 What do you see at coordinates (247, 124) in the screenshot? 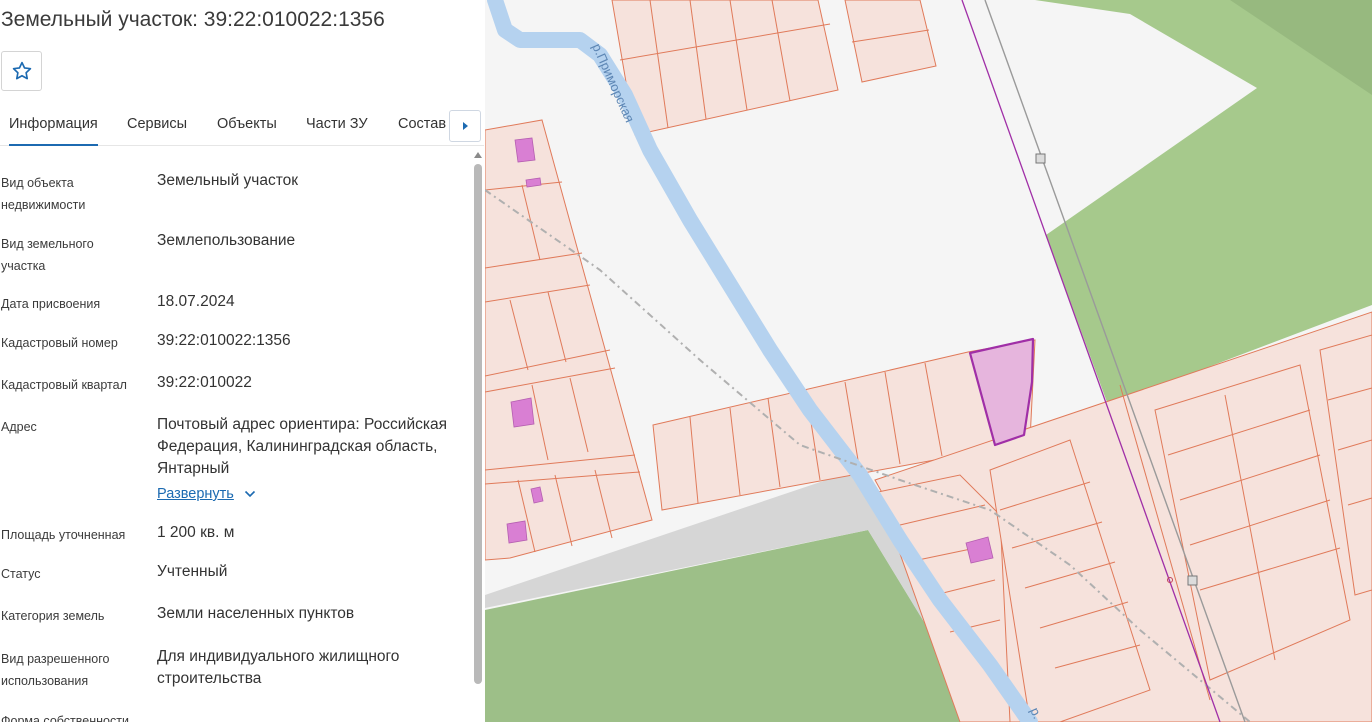
I see `tab-objects: Объекты` at bounding box center [247, 124].